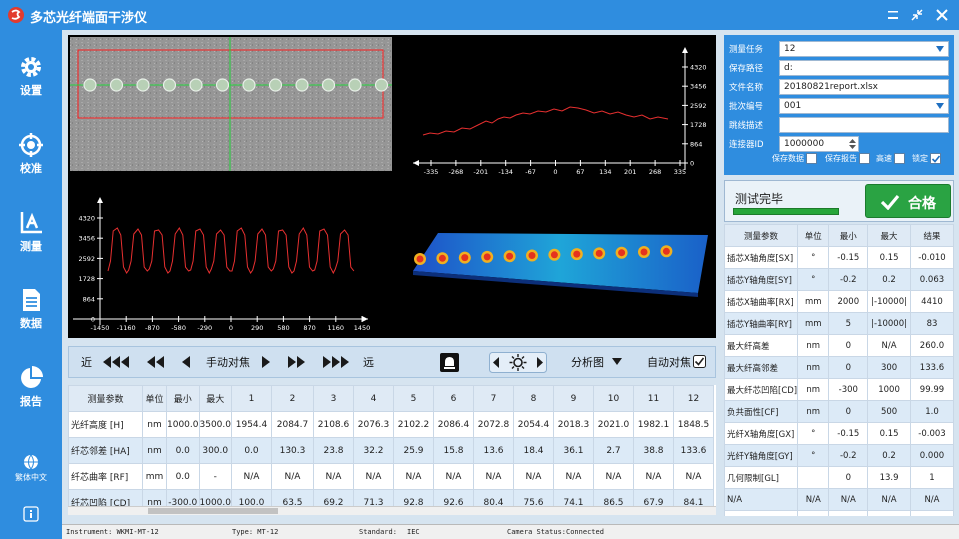 The image size is (959, 539). What do you see at coordinates (449, 362) in the screenshot?
I see `lamp-button` at bounding box center [449, 362].